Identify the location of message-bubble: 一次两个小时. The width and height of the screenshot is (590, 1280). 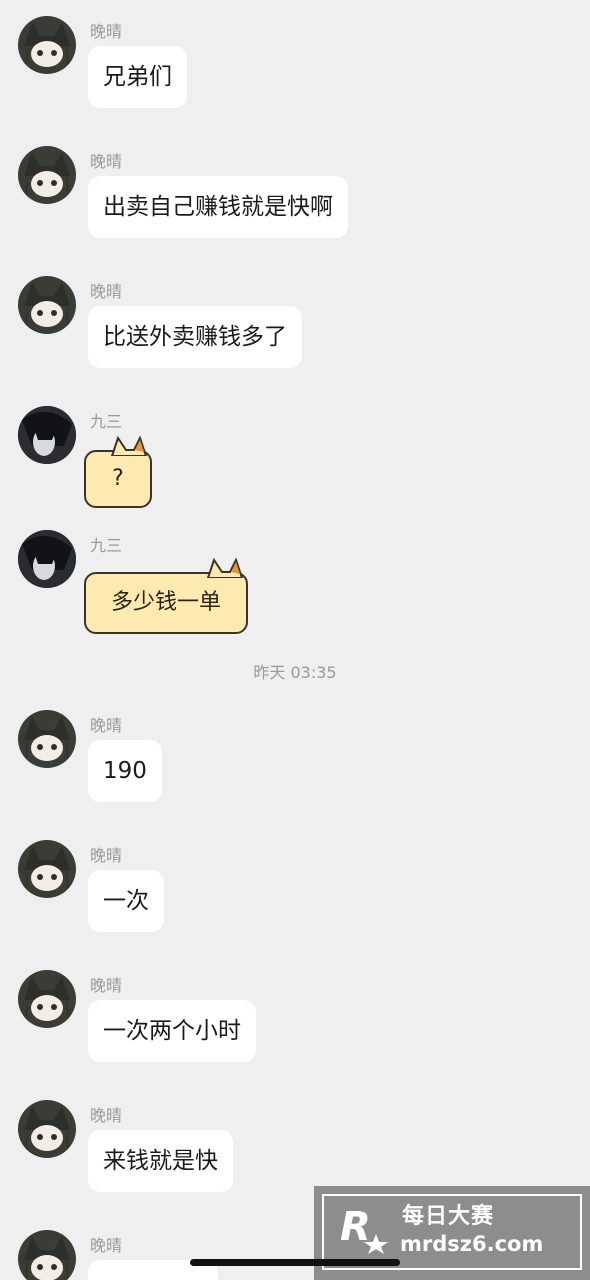
(172, 1031).